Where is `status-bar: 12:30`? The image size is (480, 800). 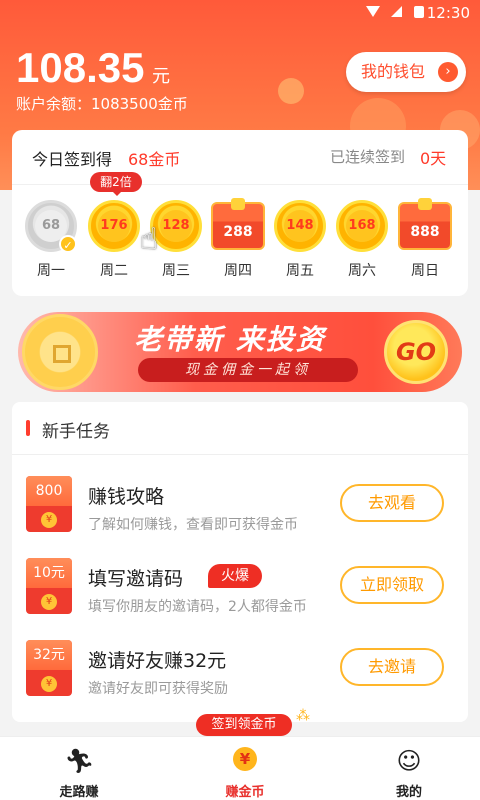
status-bar: 12:30 is located at coordinates (240, 12).